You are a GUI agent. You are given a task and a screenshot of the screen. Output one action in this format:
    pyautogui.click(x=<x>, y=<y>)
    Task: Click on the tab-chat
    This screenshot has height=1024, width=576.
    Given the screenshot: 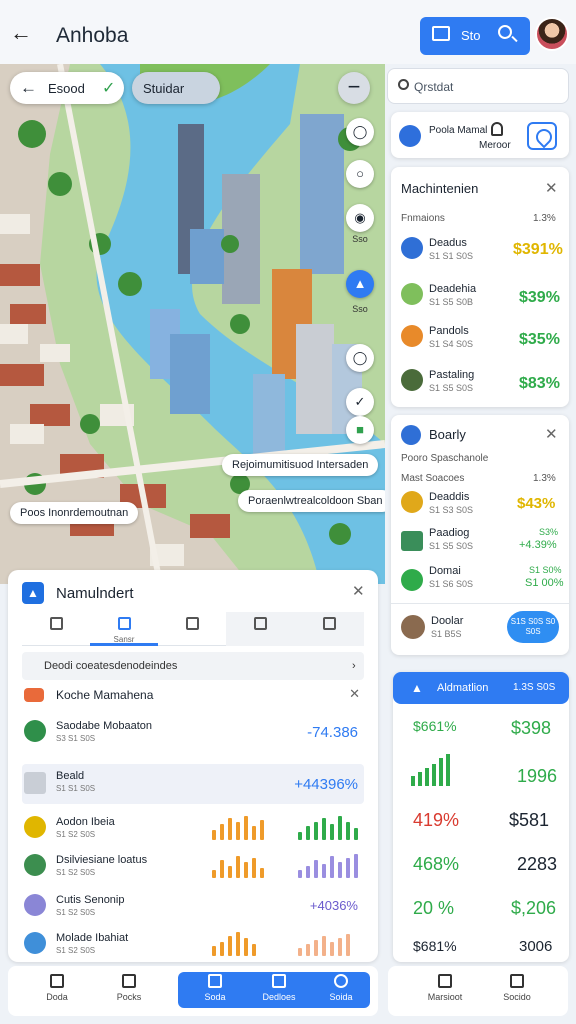 What is the action you would take?
    pyautogui.click(x=192, y=629)
    